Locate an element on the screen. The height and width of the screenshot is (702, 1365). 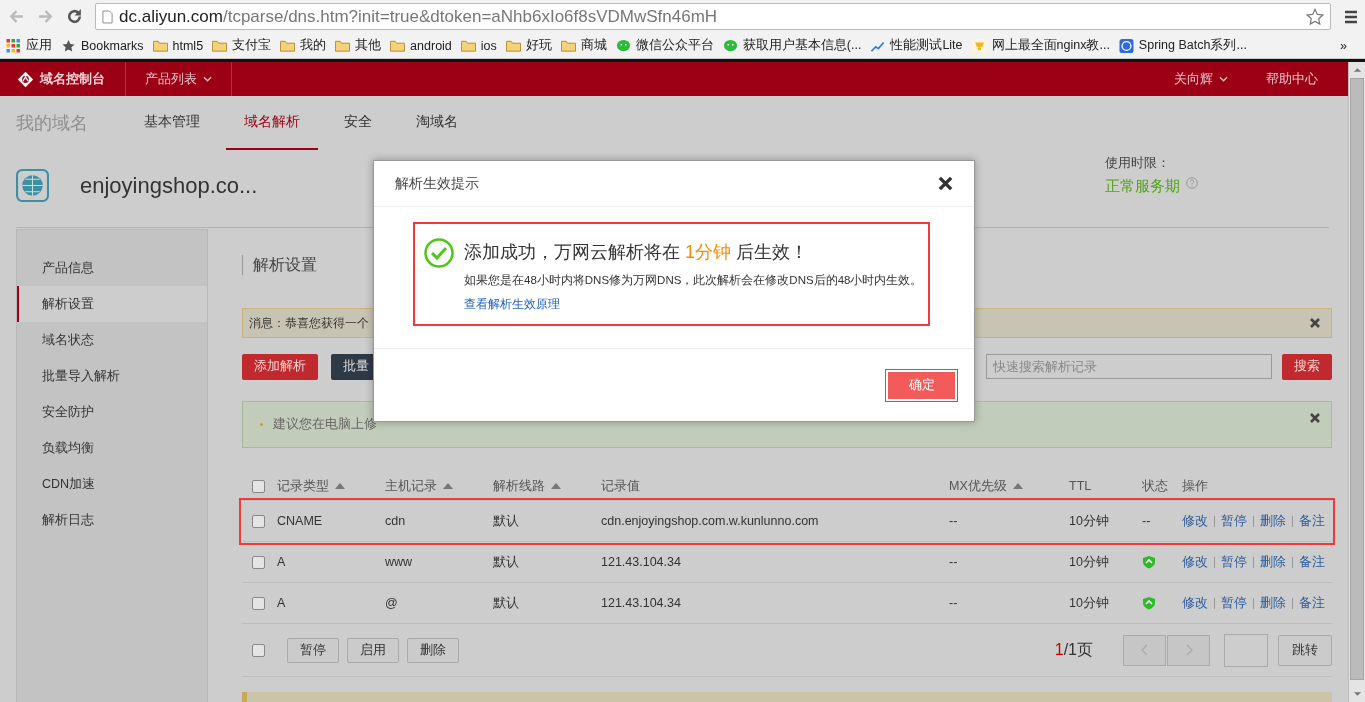
tab: 基本管理 is located at coordinates (172, 123).